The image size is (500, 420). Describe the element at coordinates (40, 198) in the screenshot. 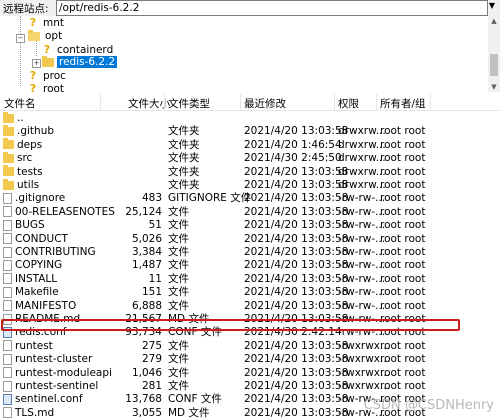

I see `file-name-text: .gitignore` at that location.